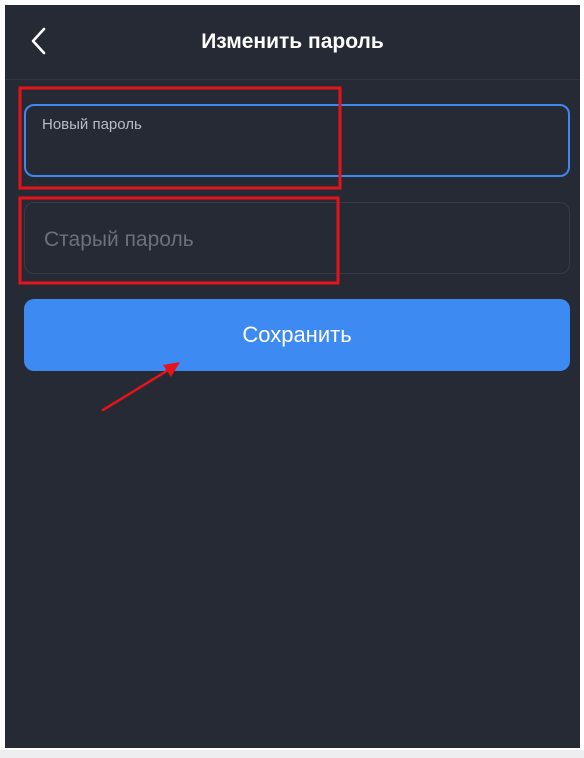 This screenshot has width=584, height=758. I want to click on page-title: Изменить пароль, so click(292, 41).